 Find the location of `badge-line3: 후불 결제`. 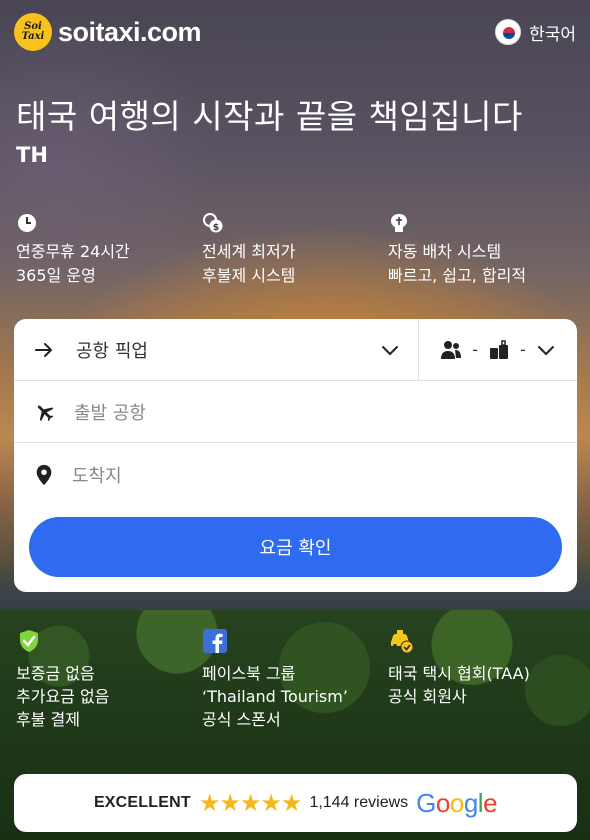

badge-line3: 후불 결제 is located at coordinates (48, 719).